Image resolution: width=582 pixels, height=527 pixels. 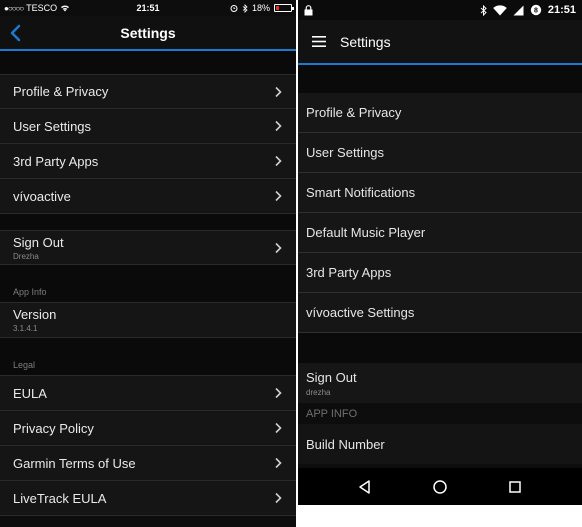 What do you see at coordinates (518, 10) in the screenshot?
I see `cell-signal-icon` at bounding box center [518, 10].